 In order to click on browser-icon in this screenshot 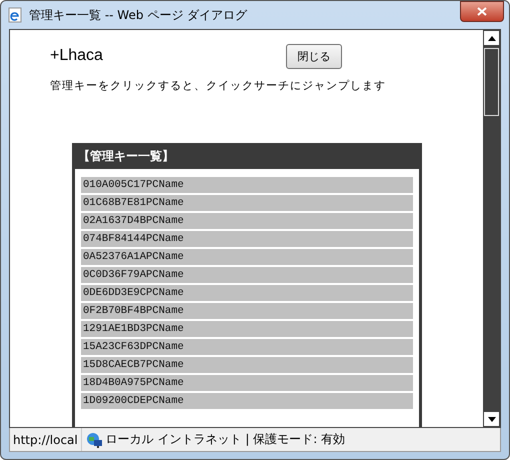, I will do `click(15, 15)`.